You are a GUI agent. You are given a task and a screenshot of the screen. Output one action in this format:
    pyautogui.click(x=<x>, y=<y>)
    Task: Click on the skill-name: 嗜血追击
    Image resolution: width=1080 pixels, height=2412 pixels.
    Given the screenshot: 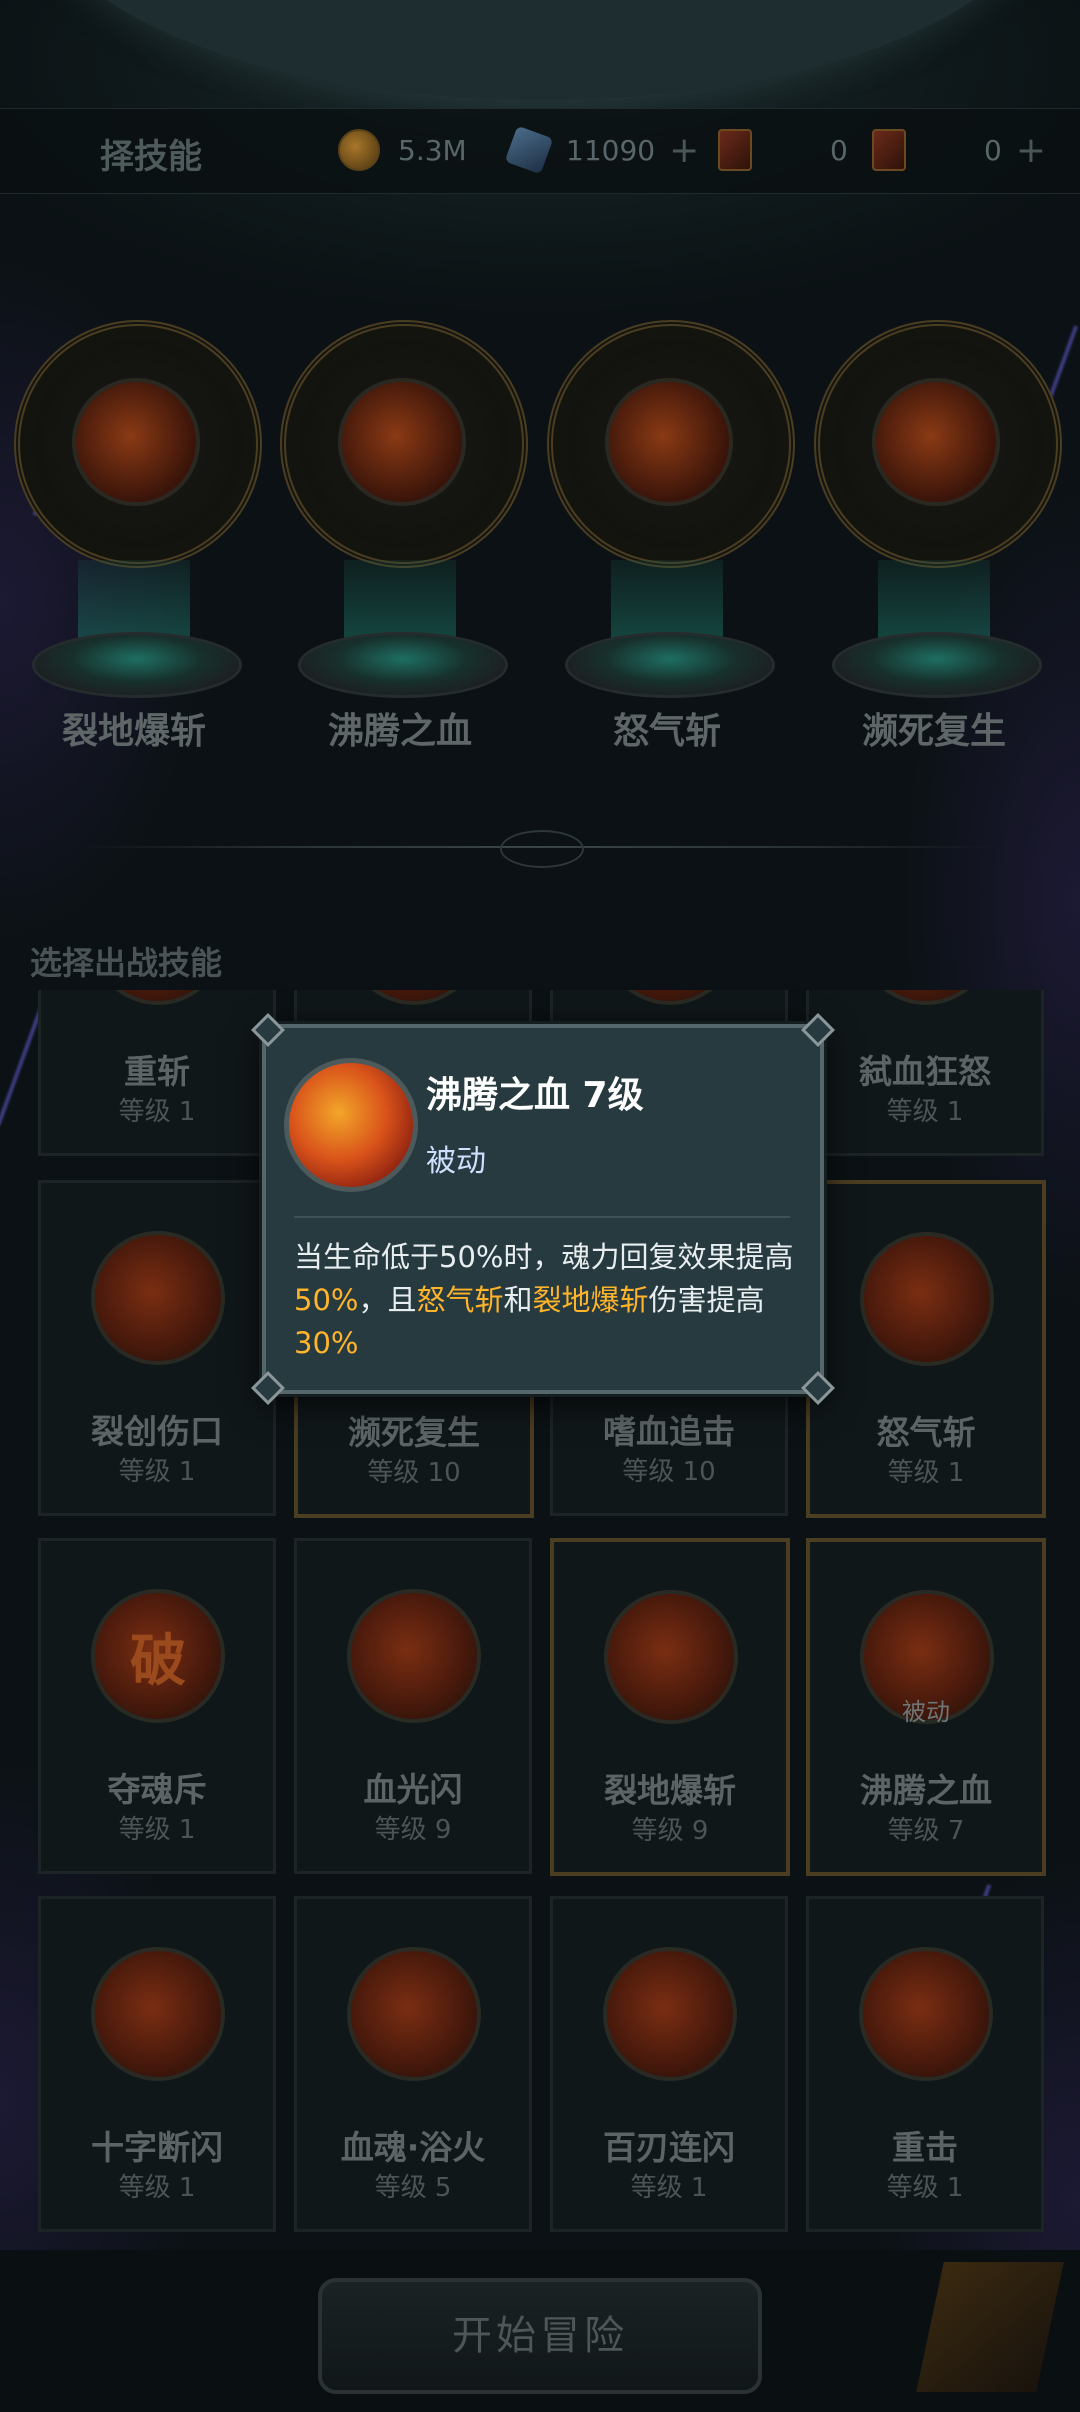 What is the action you would take?
    pyautogui.click(x=669, y=1431)
    